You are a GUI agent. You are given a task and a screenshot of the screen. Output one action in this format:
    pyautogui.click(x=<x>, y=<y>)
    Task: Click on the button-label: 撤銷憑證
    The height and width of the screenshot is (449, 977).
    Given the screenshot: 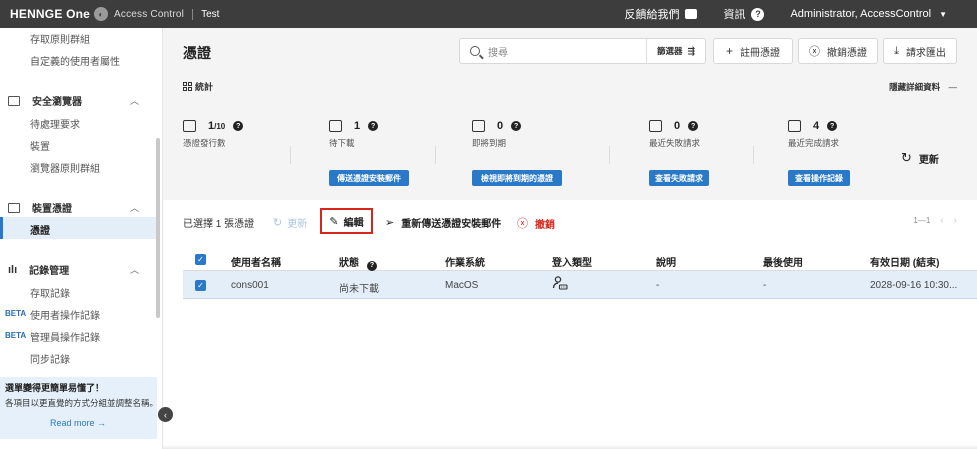 What is the action you would take?
    pyautogui.click(x=847, y=53)
    